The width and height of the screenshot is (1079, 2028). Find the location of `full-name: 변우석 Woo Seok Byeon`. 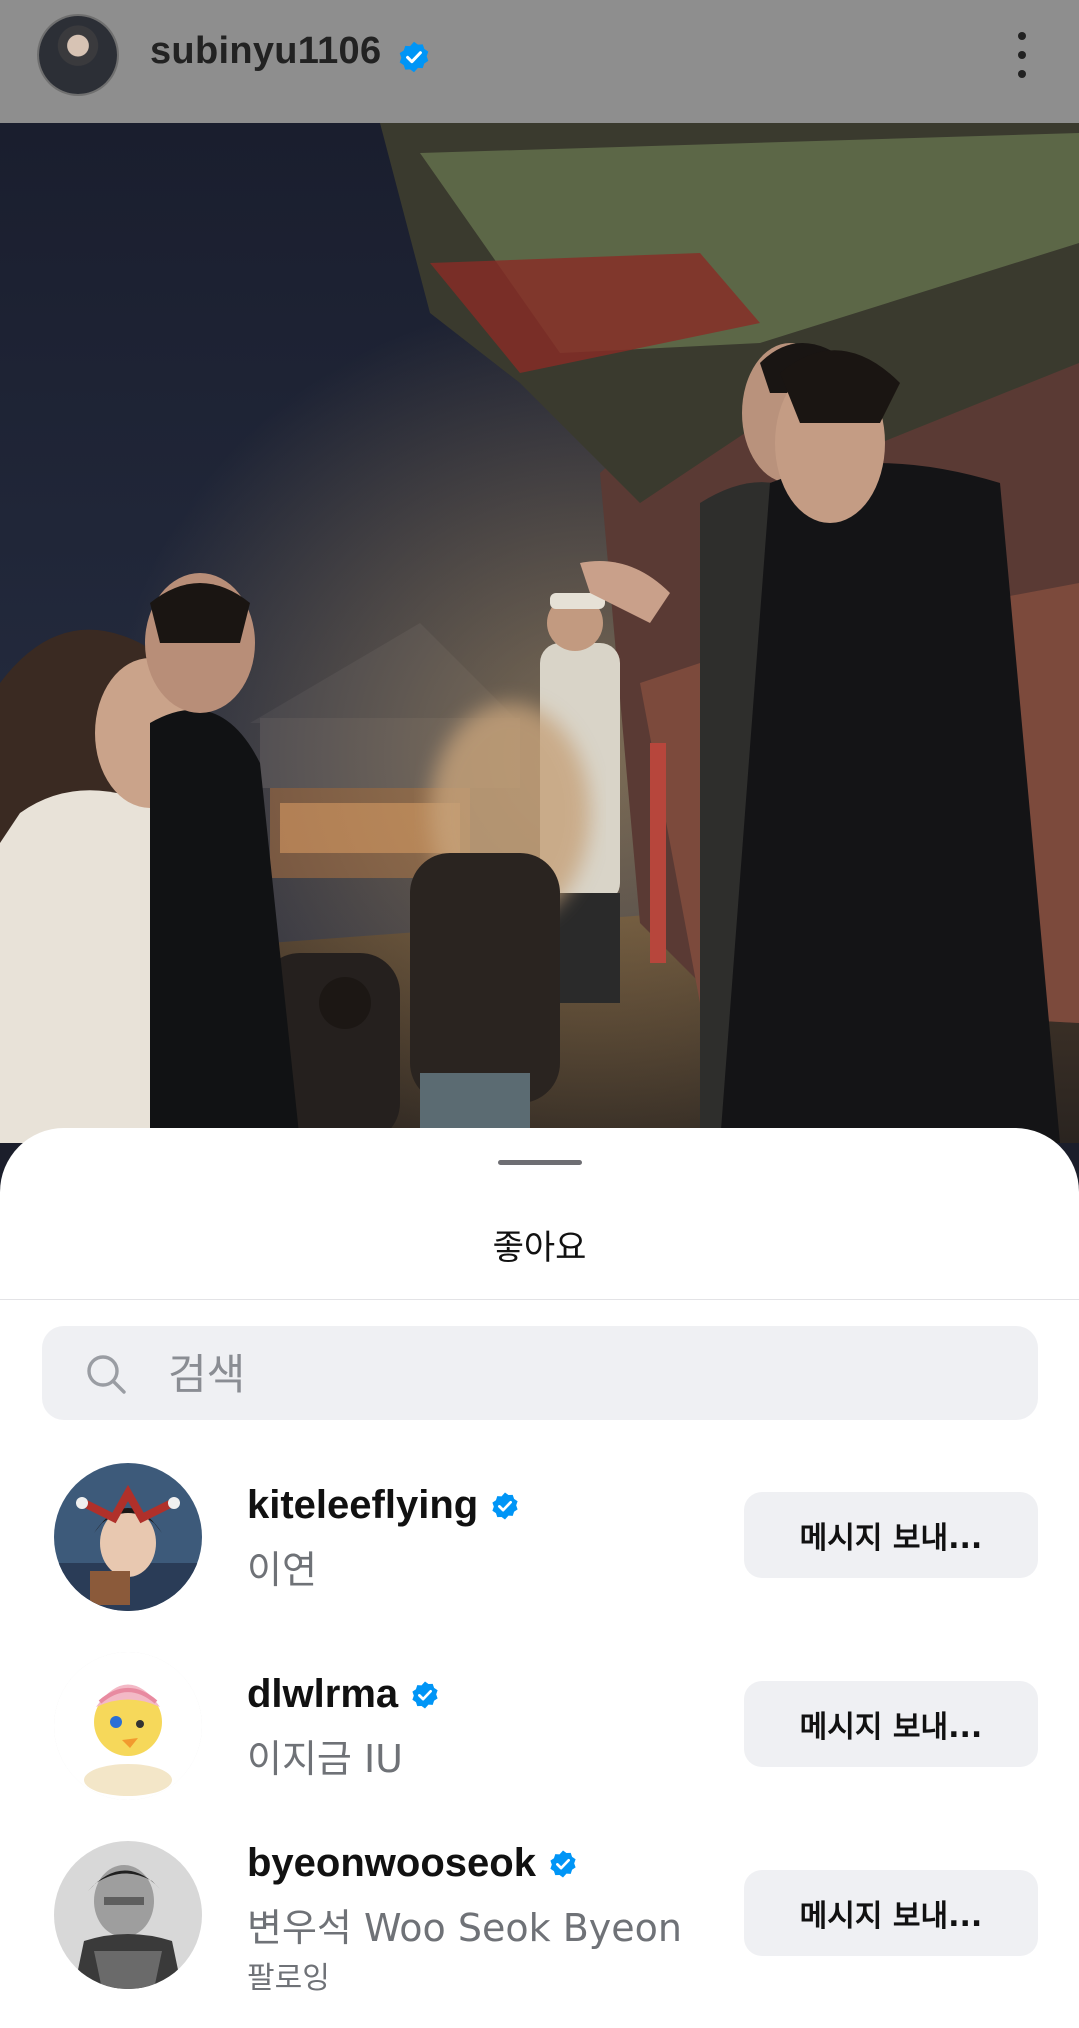

full-name: 변우석 Woo Seok Byeon is located at coordinates (464, 1928).